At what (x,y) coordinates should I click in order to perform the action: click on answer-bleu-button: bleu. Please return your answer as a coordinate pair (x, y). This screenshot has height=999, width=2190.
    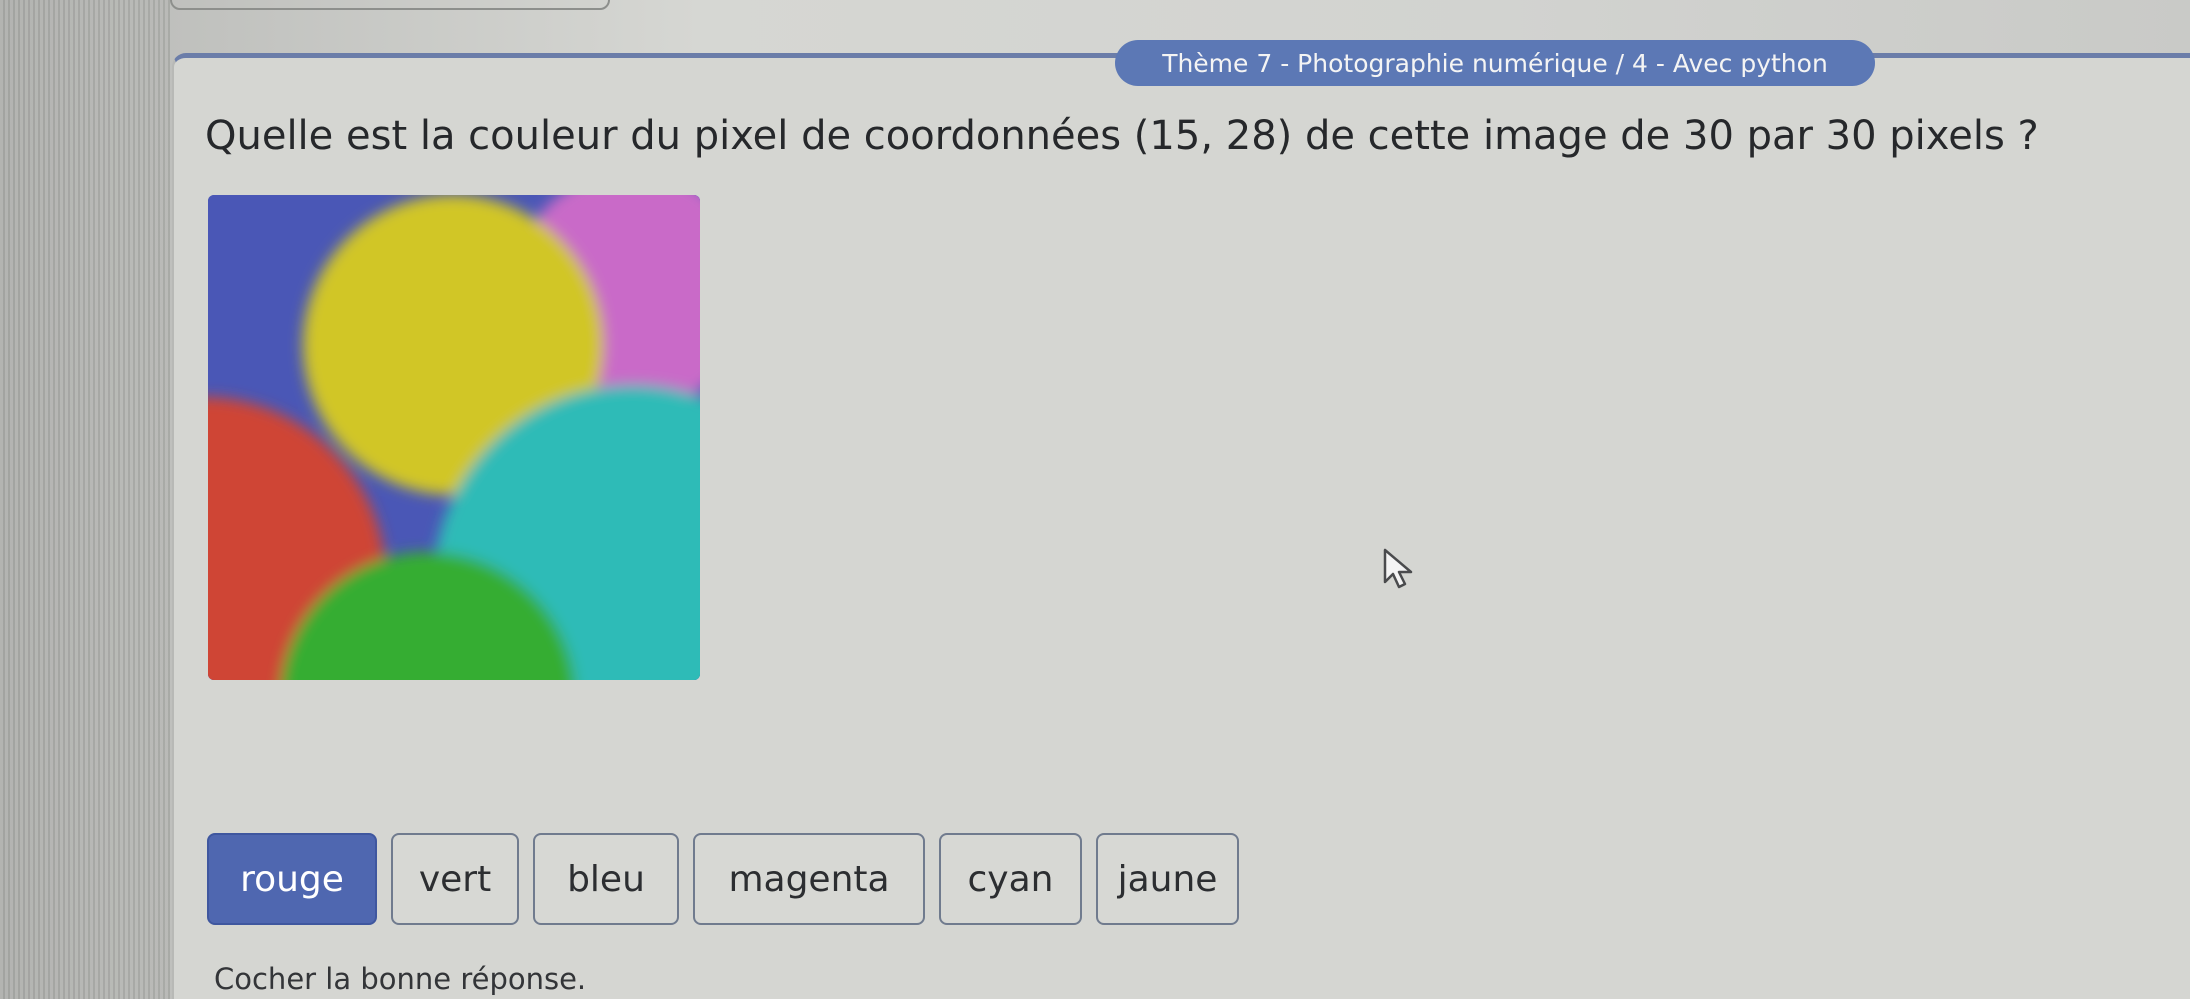
    Looking at the image, I should click on (606, 879).